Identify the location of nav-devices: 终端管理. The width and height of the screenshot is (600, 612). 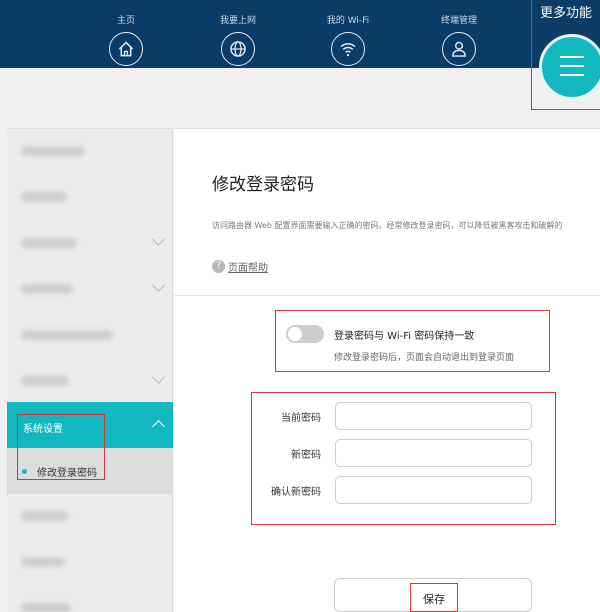
(459, 33).